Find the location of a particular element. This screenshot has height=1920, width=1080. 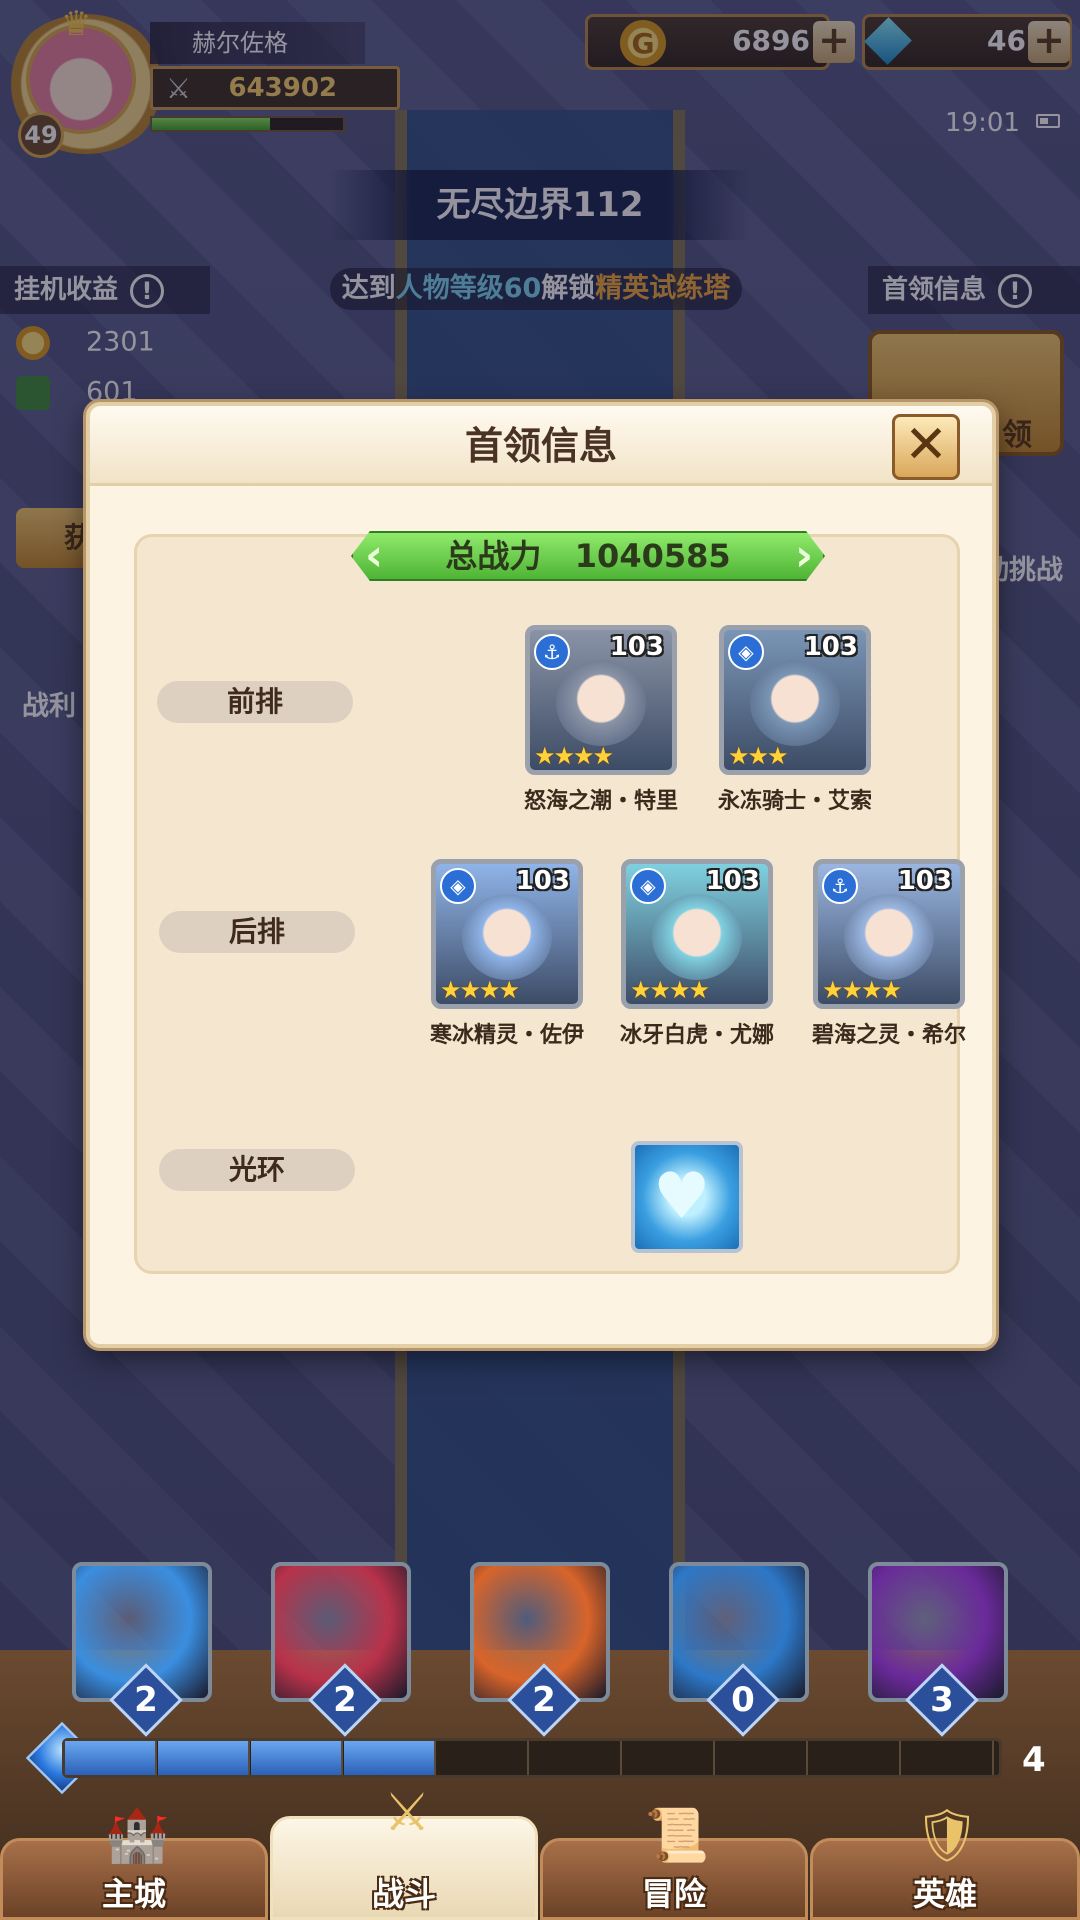

hero-name: 寒冰精灵・佐伊 is located at coordinates (506, 1035).